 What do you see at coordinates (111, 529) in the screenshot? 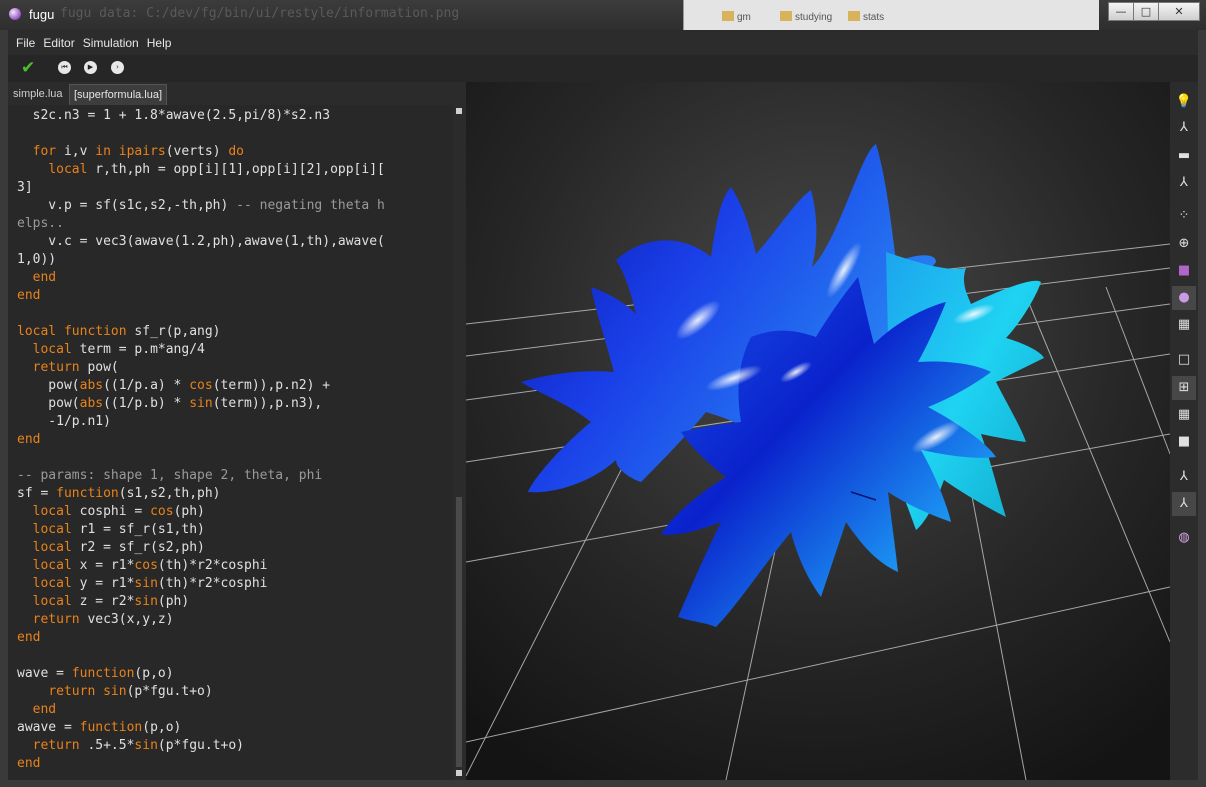
I see `code-line: local r1 = sf_r(s1,th)` at bounding box center [111, 529].